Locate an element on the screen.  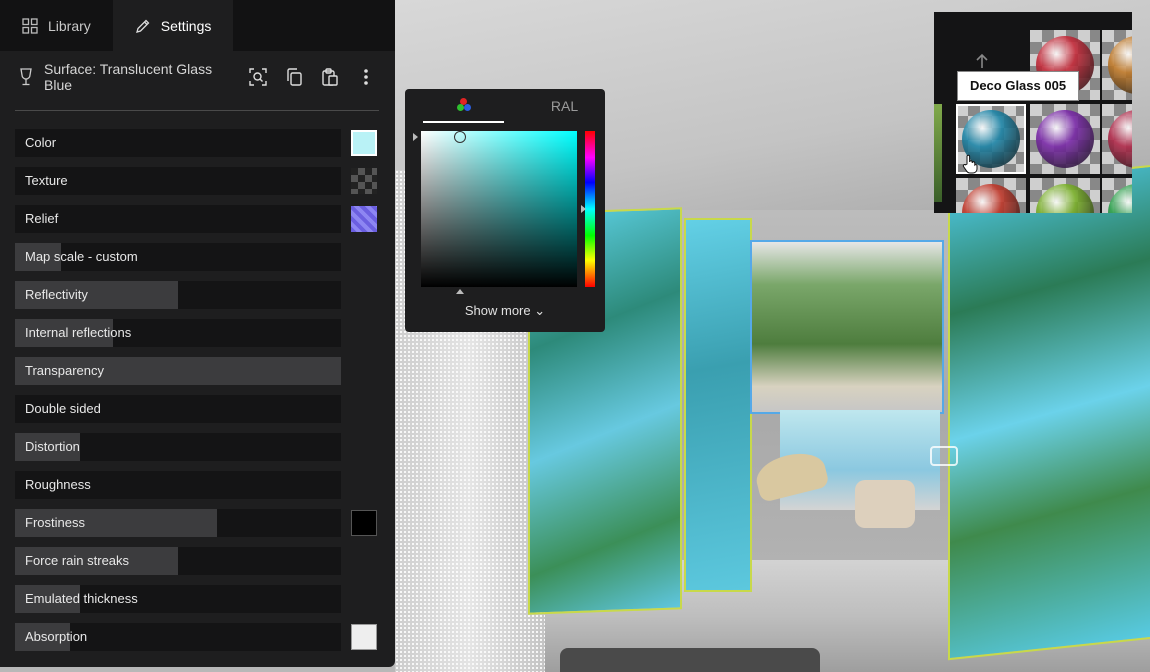
more-vertical-icon is located at coordinates (366, 77).